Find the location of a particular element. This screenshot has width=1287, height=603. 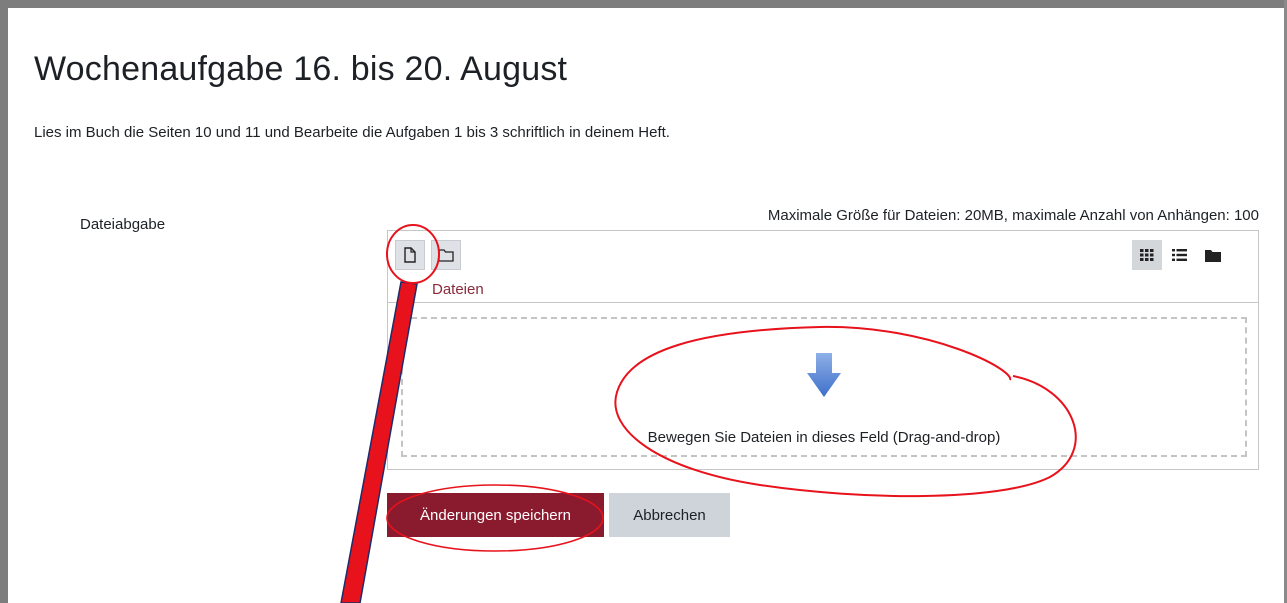

view-tree-button is located at coordinates (1213, 255).